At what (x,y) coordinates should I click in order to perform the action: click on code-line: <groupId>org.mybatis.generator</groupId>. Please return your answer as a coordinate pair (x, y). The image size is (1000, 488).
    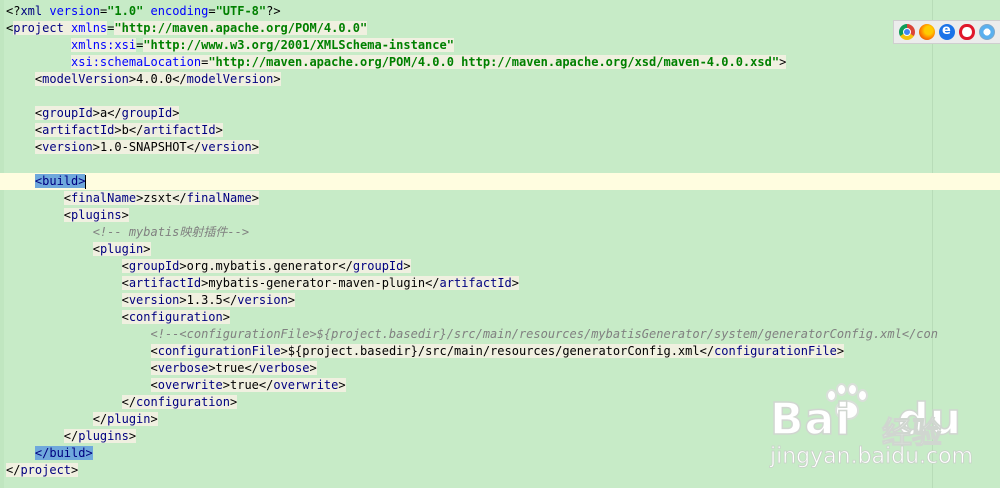
    Looking at the image, I should click on (500, 266).